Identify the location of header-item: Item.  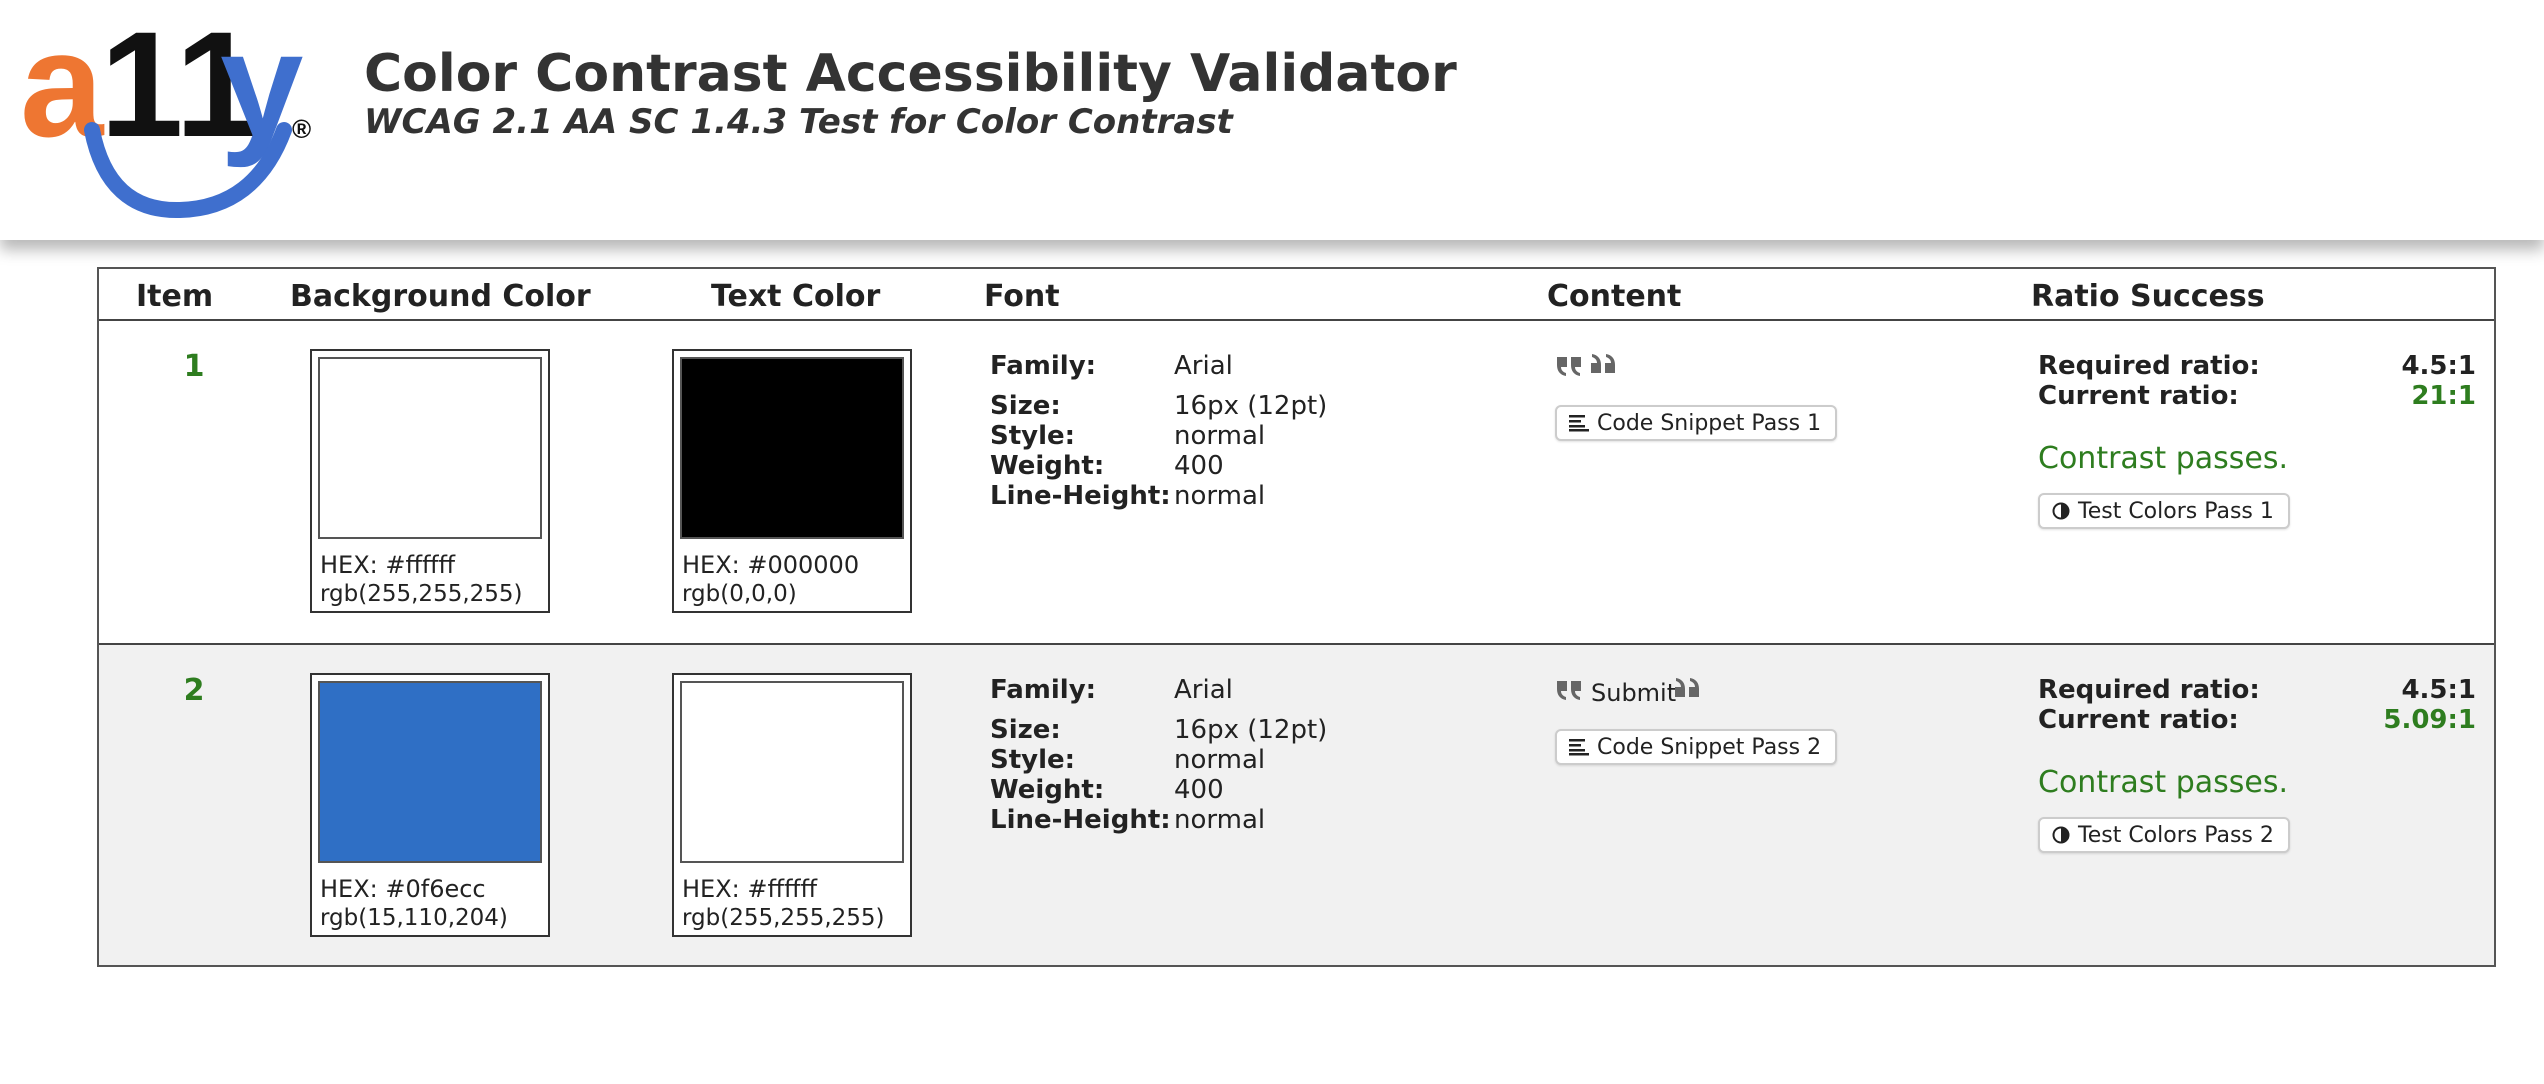
(175, 296).